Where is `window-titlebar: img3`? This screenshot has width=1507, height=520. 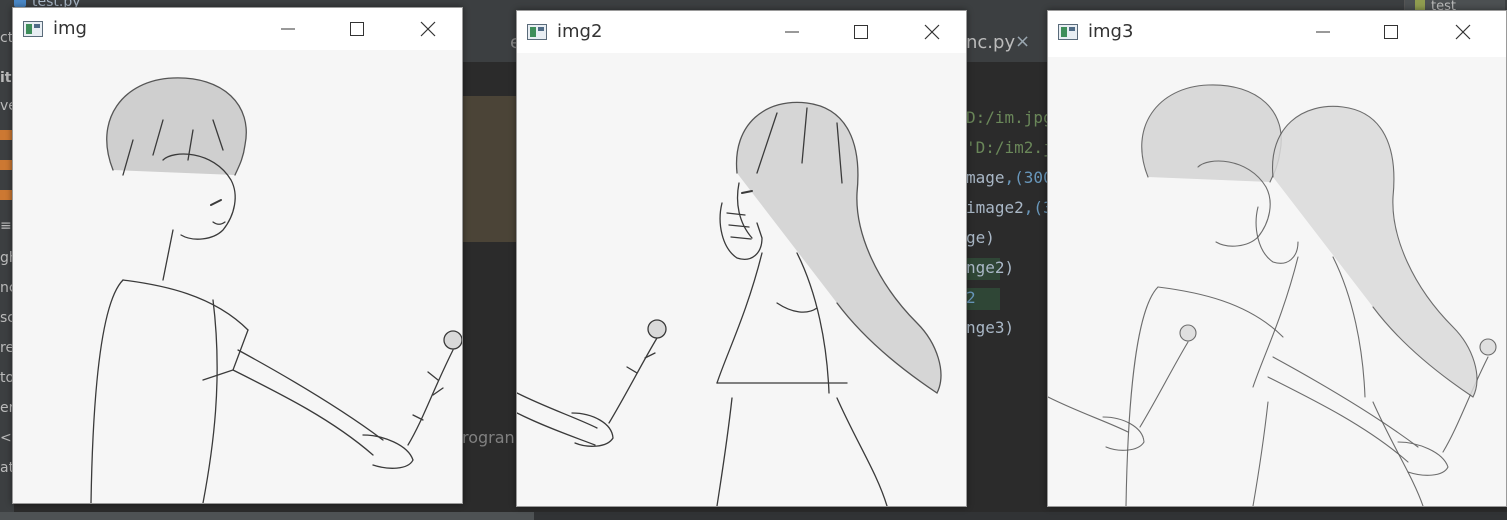
window-titlebar: img3 is located at coordinates (1277, 32).